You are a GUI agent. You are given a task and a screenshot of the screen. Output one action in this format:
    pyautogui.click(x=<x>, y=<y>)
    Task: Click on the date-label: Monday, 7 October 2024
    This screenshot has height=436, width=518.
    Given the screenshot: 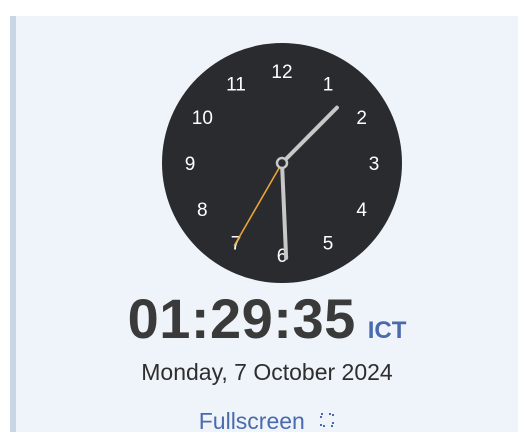 What is the action you would take?
    pyautogui.click(x=267, y=372)
    